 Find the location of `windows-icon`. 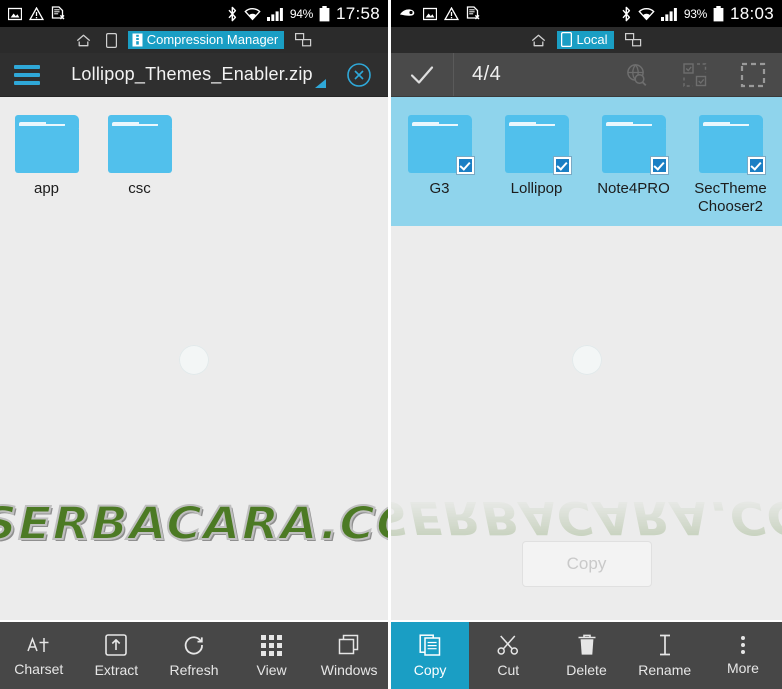

windows-icon is located at coordinates (349, 645).